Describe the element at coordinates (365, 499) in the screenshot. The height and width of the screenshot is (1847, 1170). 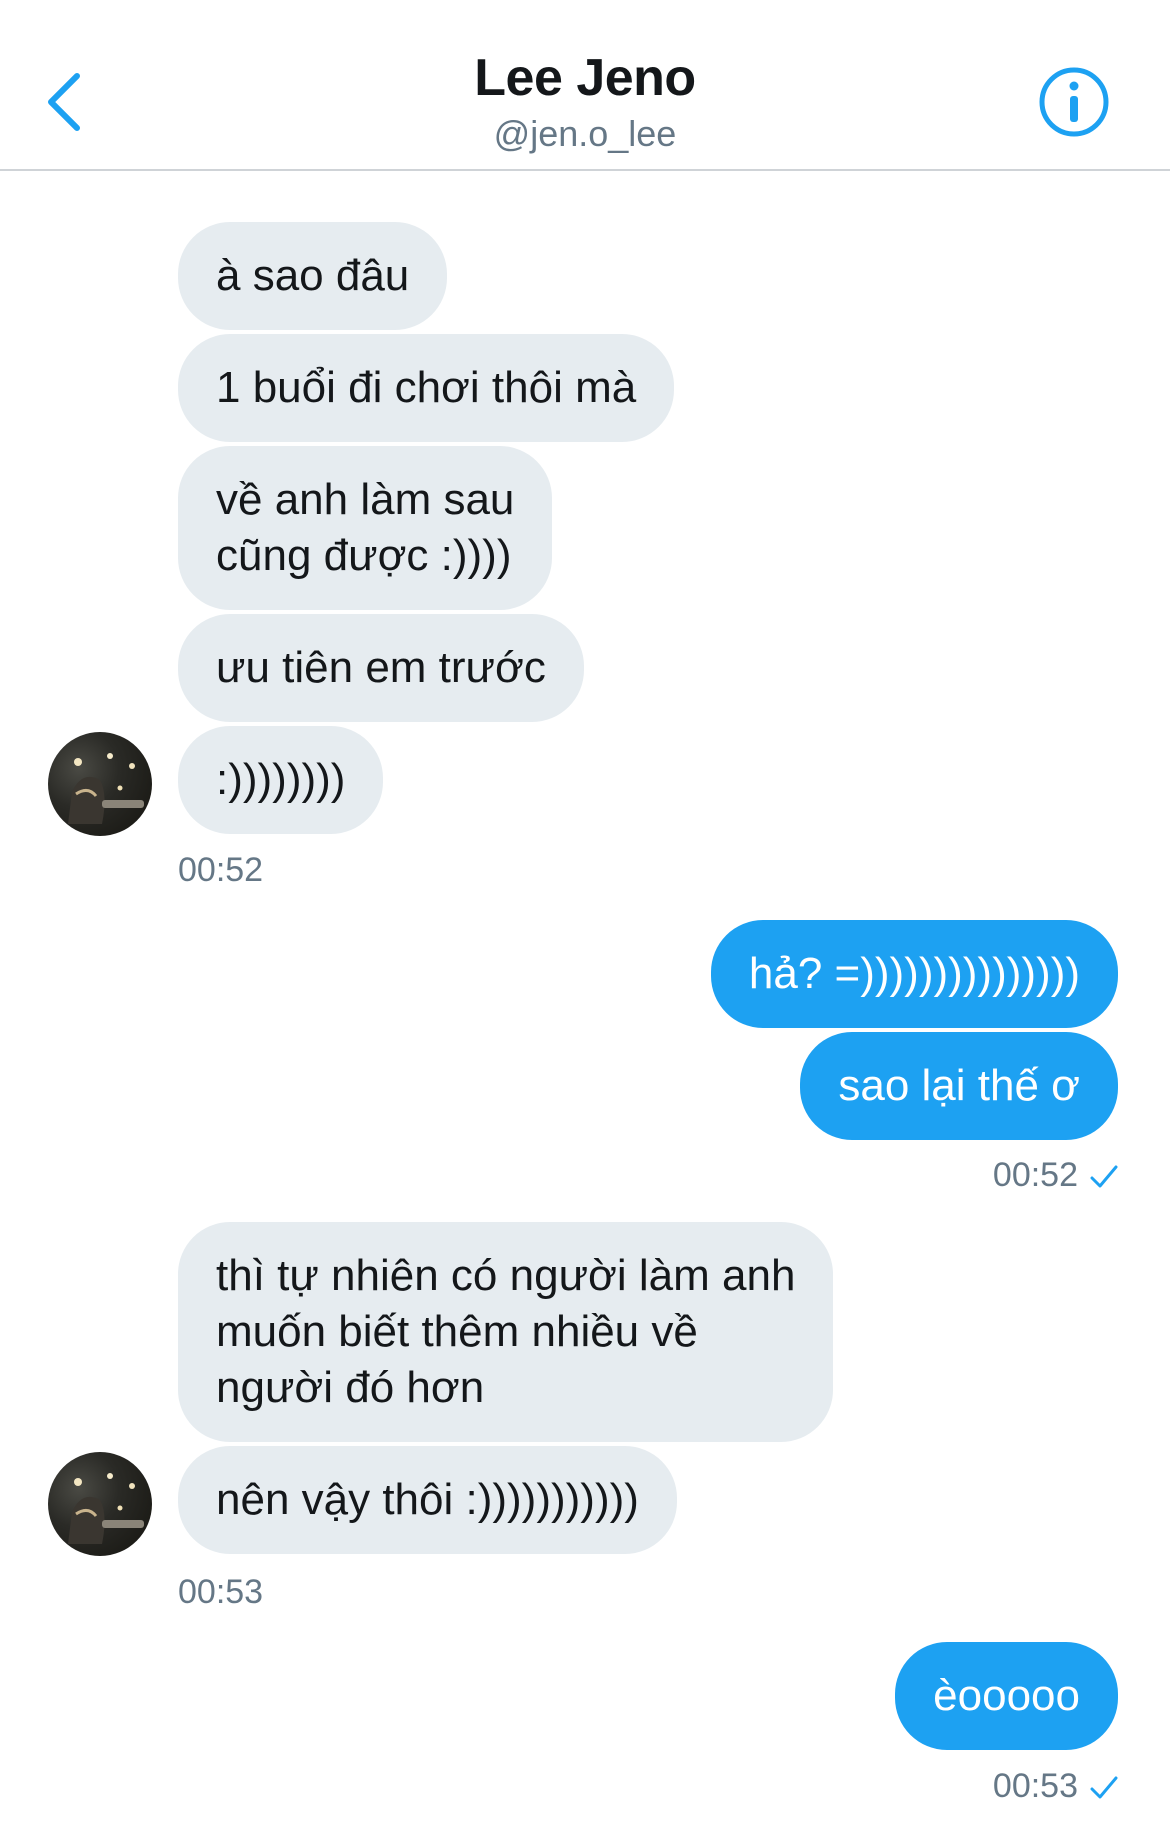
I see `message-text: về anh làm sau` at that location.